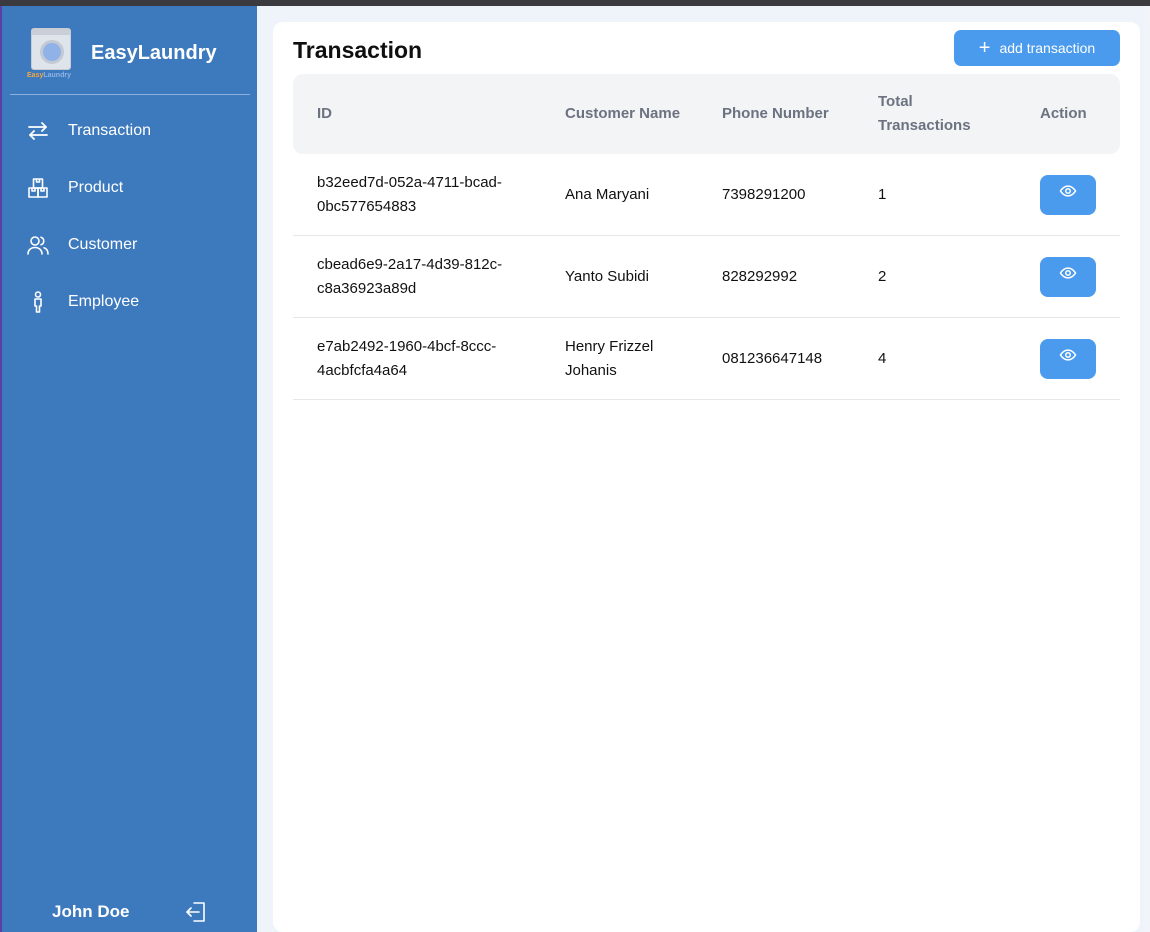 This screenshot has width=1150, height=932. What do you see at coordinates (607, 194) in the screenshot?
I see `cell-customer-name: Ana Maryani` at bounding box center [607, 194].